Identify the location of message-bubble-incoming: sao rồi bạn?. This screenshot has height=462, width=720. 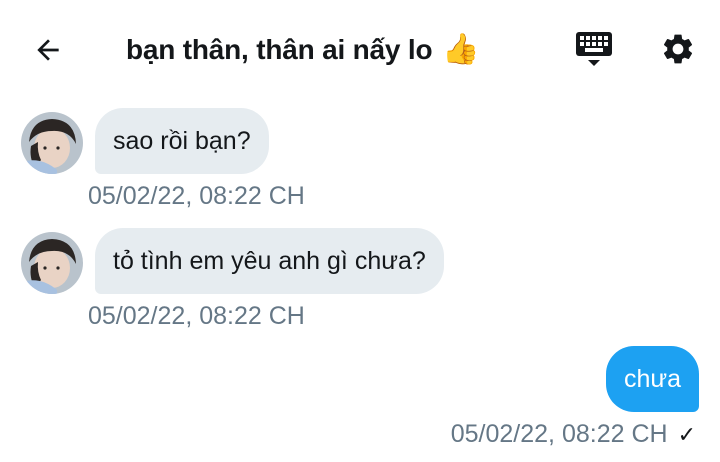
(182, 141).